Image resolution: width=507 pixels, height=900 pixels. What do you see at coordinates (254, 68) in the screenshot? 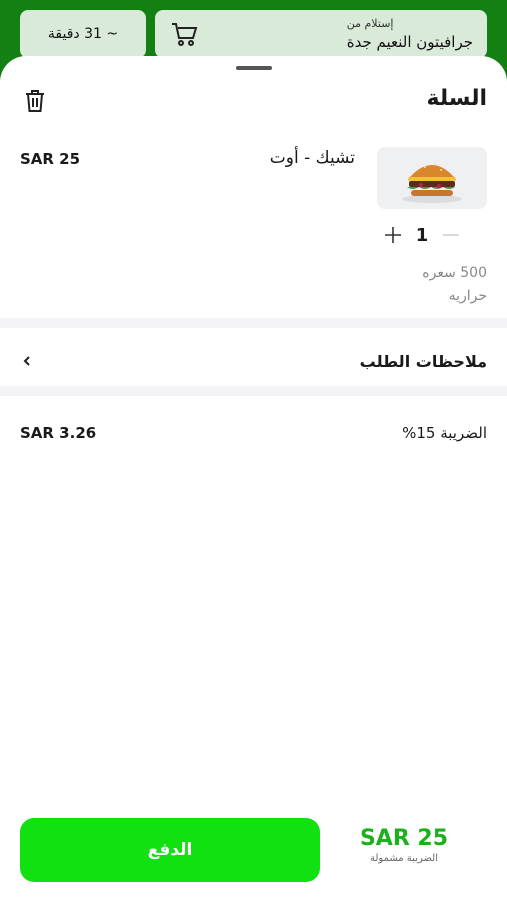
I see `sheet-grabber` at bounding box center [254, 68].